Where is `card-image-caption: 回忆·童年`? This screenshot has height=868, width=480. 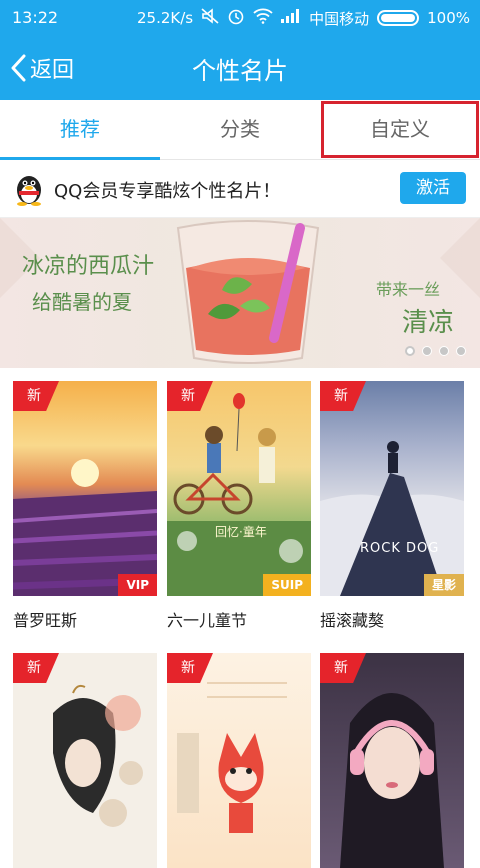 card-image-caption: 回忆·童年 is located at coordinates (241, 532).